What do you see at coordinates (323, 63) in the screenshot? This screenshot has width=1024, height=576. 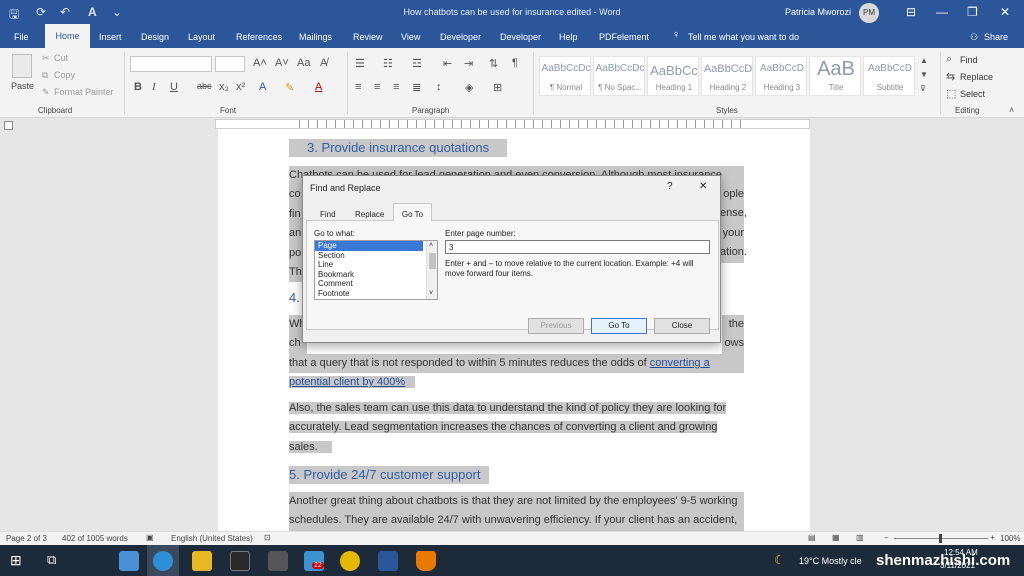 I see `clear-formatting-icon: A̸` at bounding box center [323, 63].